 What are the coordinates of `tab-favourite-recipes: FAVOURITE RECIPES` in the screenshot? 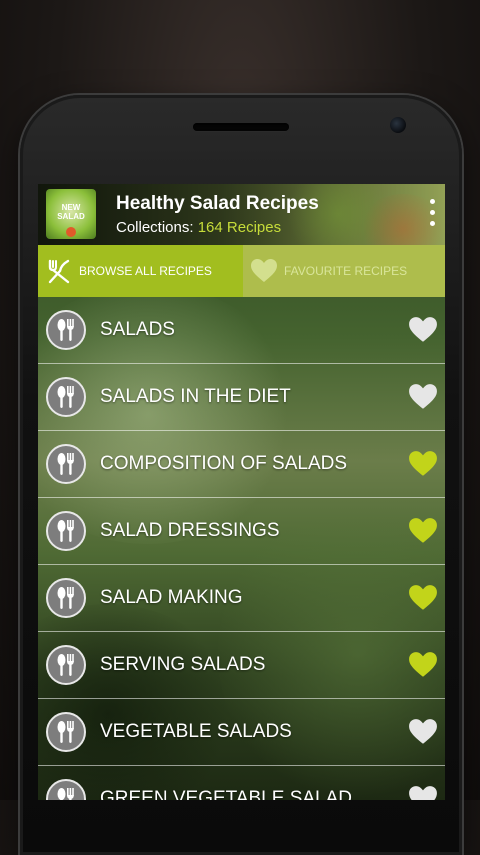 It's located at (344, 271).